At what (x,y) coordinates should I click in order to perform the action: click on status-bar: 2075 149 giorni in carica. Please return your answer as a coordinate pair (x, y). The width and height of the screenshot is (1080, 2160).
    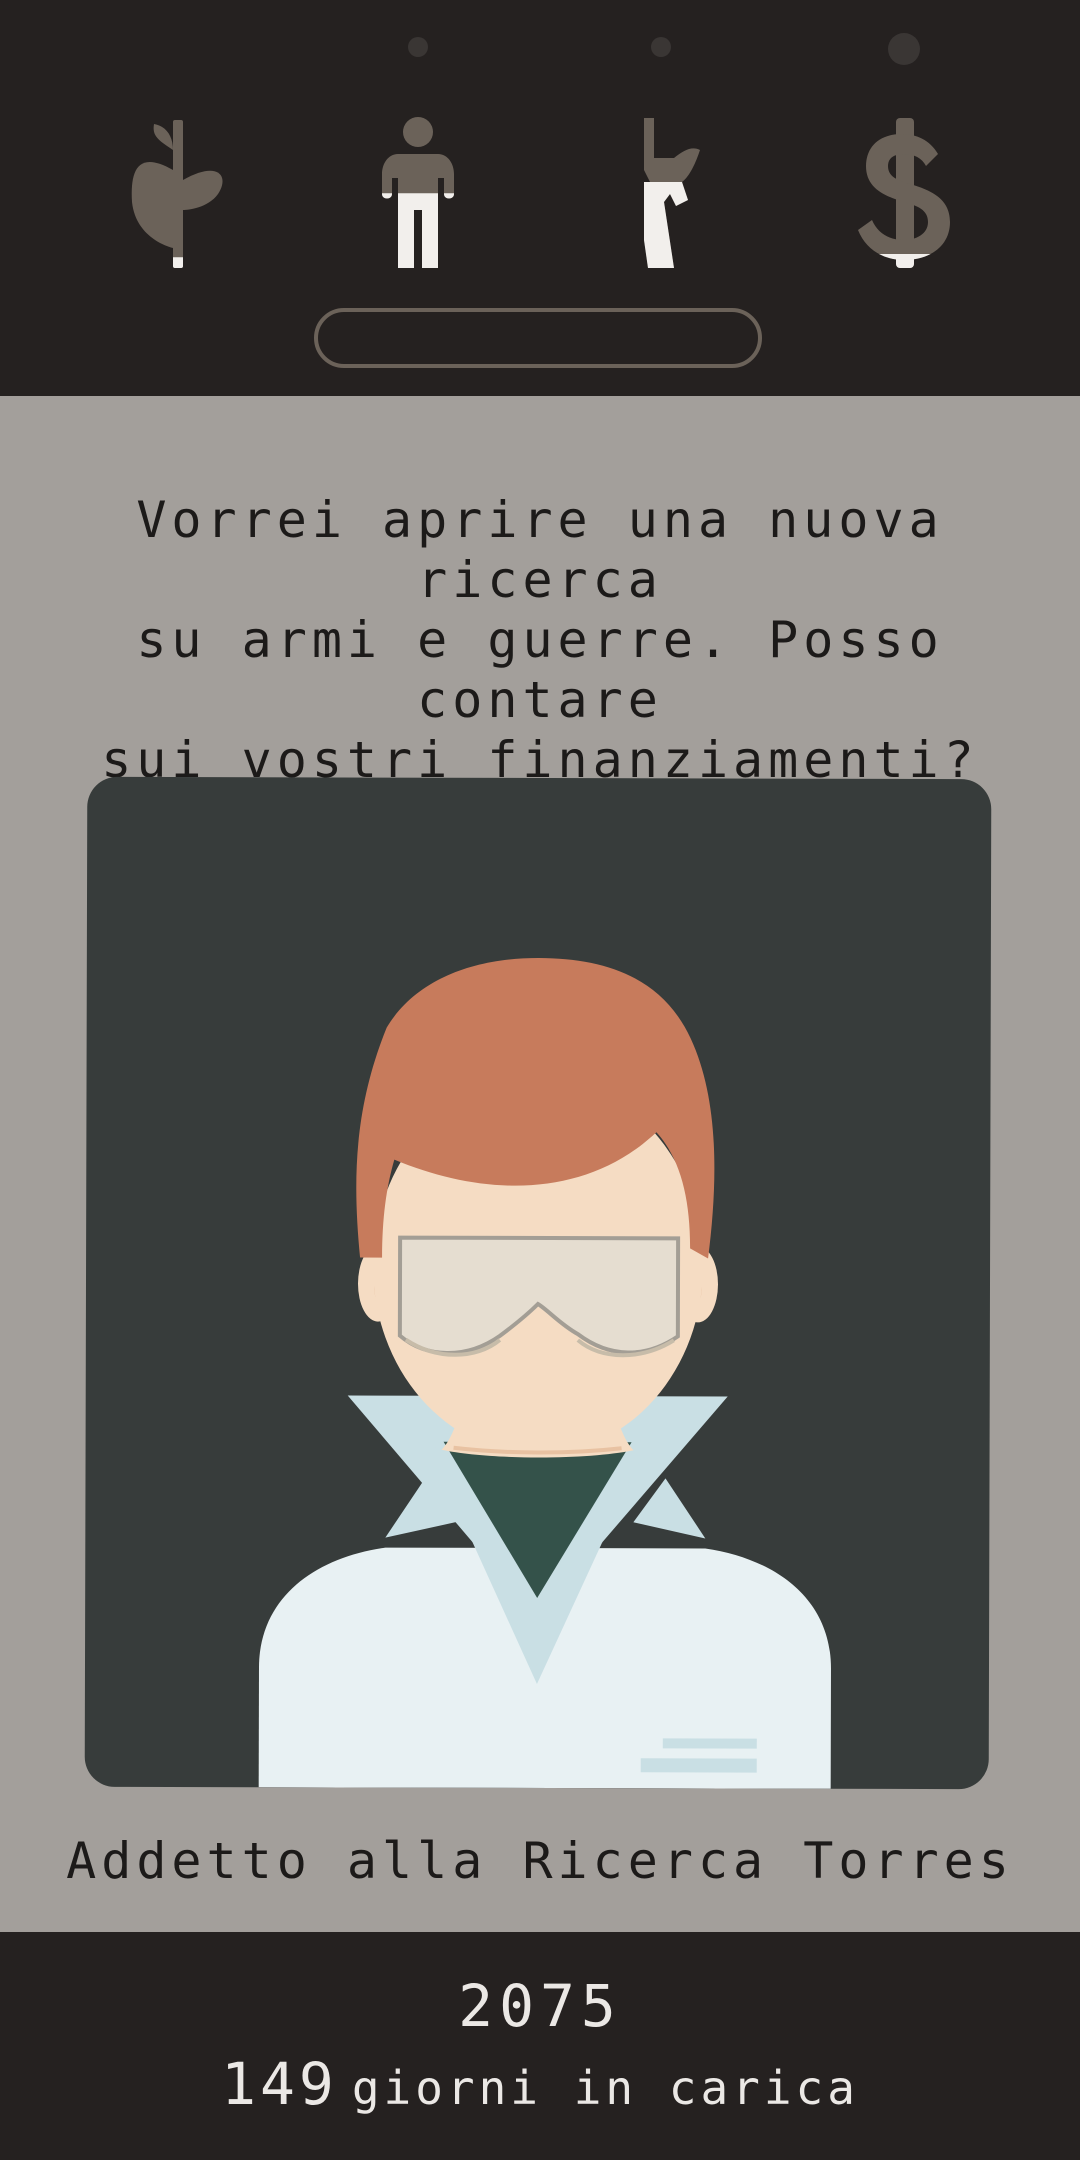
    Looking at the image, I should click on (540, 2046).